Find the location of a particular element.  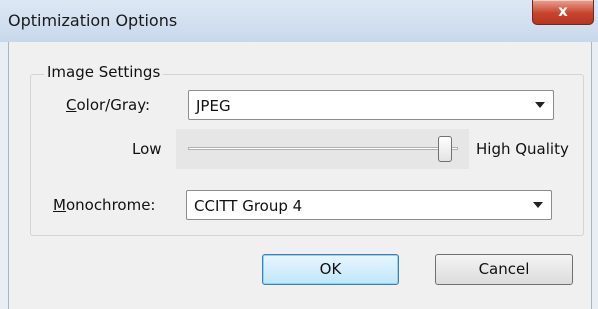

monochrome-value: CCITT Group 4 is located at coordinates (248, 206).